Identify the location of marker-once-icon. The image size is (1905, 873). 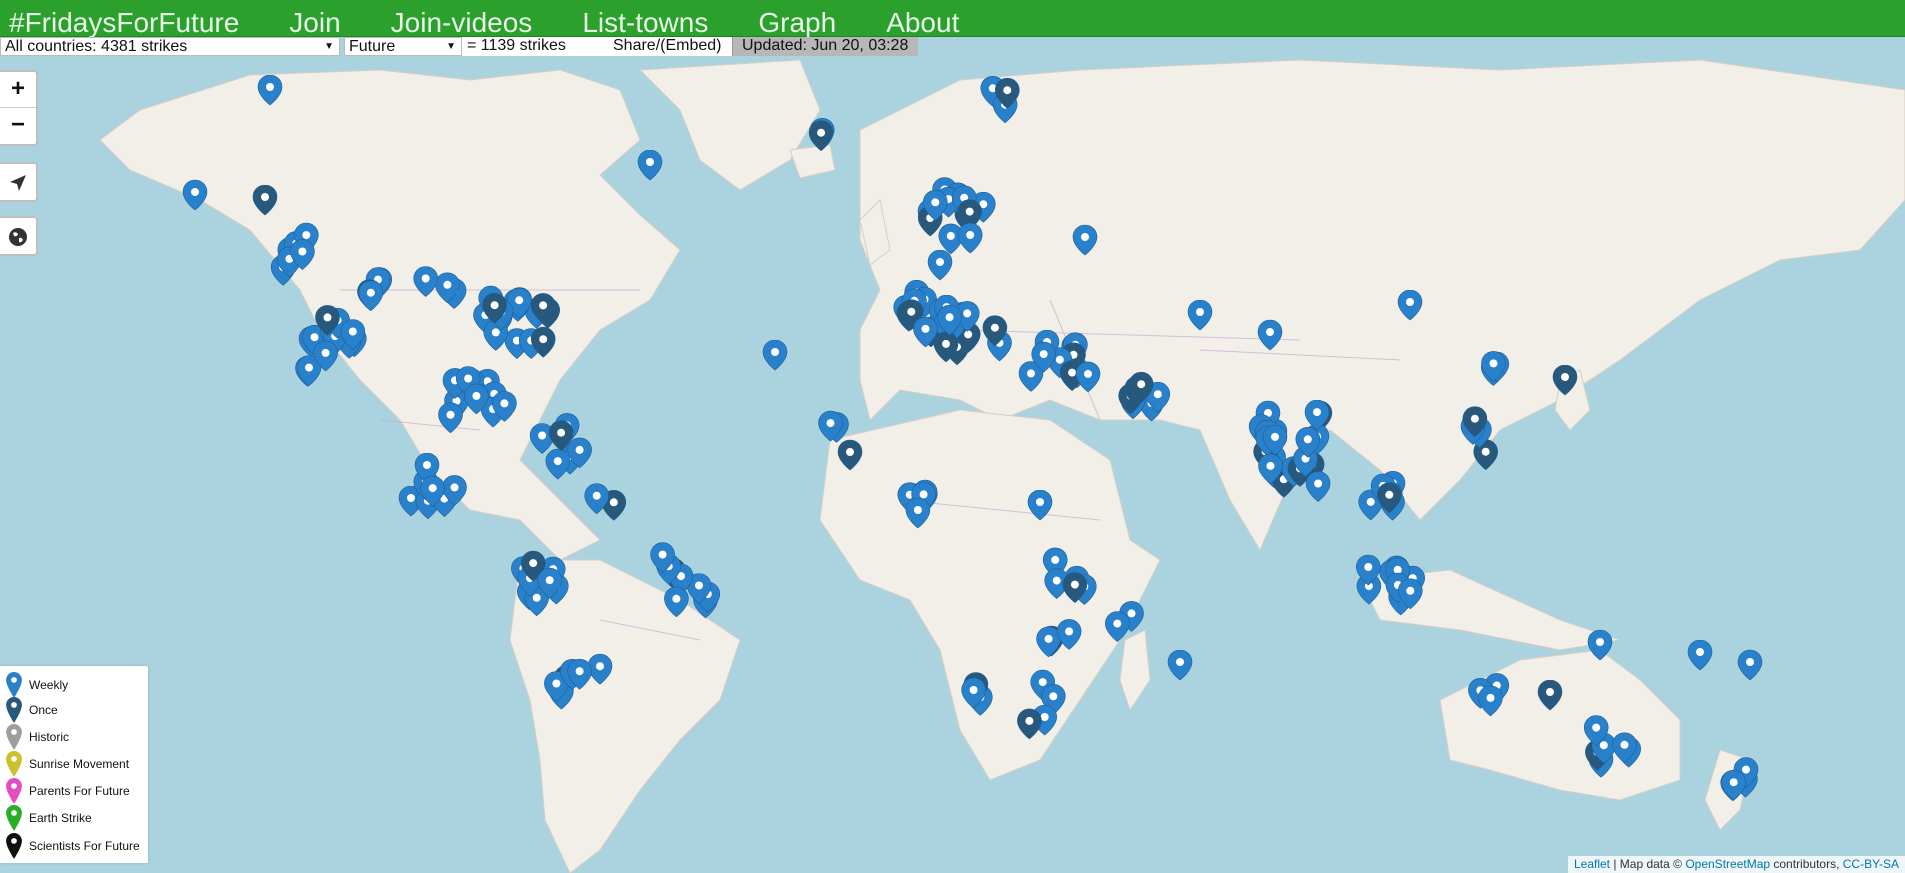
(14, 710).